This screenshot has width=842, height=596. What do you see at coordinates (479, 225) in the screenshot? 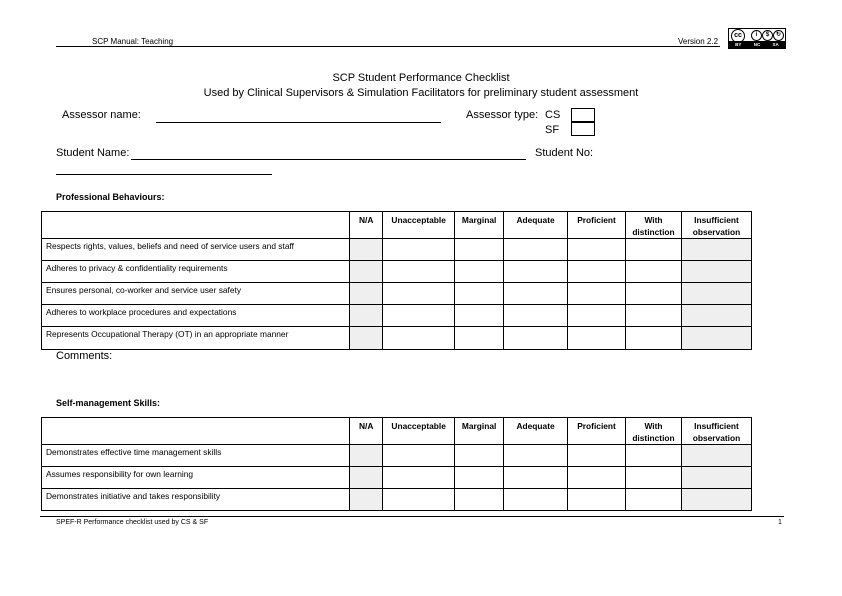
I see `col-marginal: Marginal` at bounding box center [479, 225].